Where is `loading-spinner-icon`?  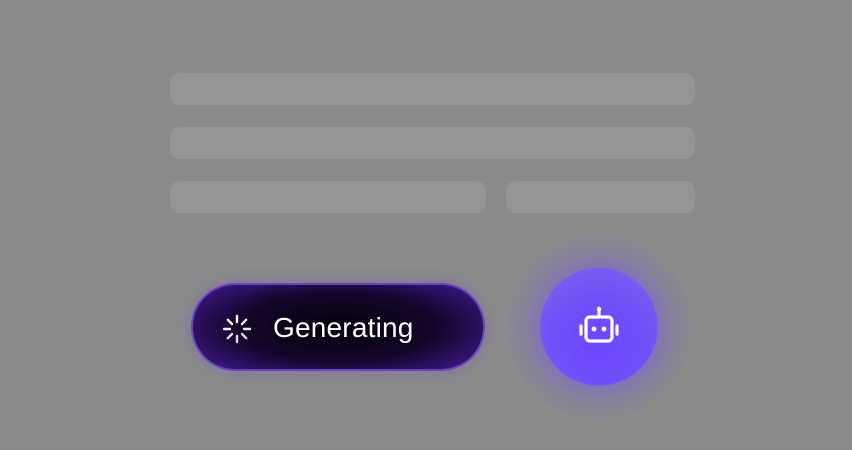 loading-spinner-icon is located at coordinates (237, 329).